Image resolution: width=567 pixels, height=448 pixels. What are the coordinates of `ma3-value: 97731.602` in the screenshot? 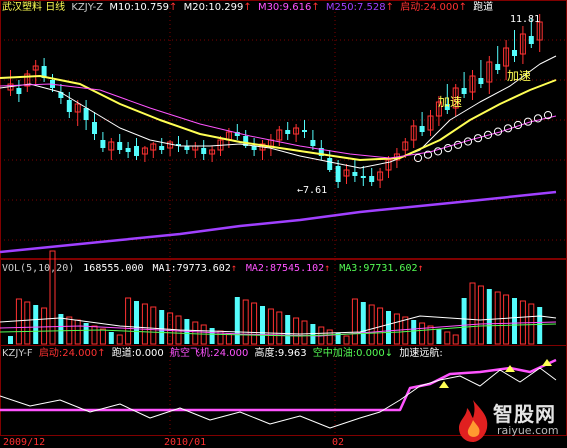 It's located at (390, 268).